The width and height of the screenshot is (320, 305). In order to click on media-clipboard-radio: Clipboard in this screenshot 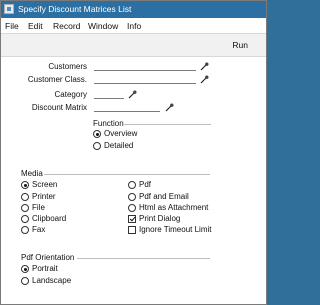, I will do `click(66, 219)`.